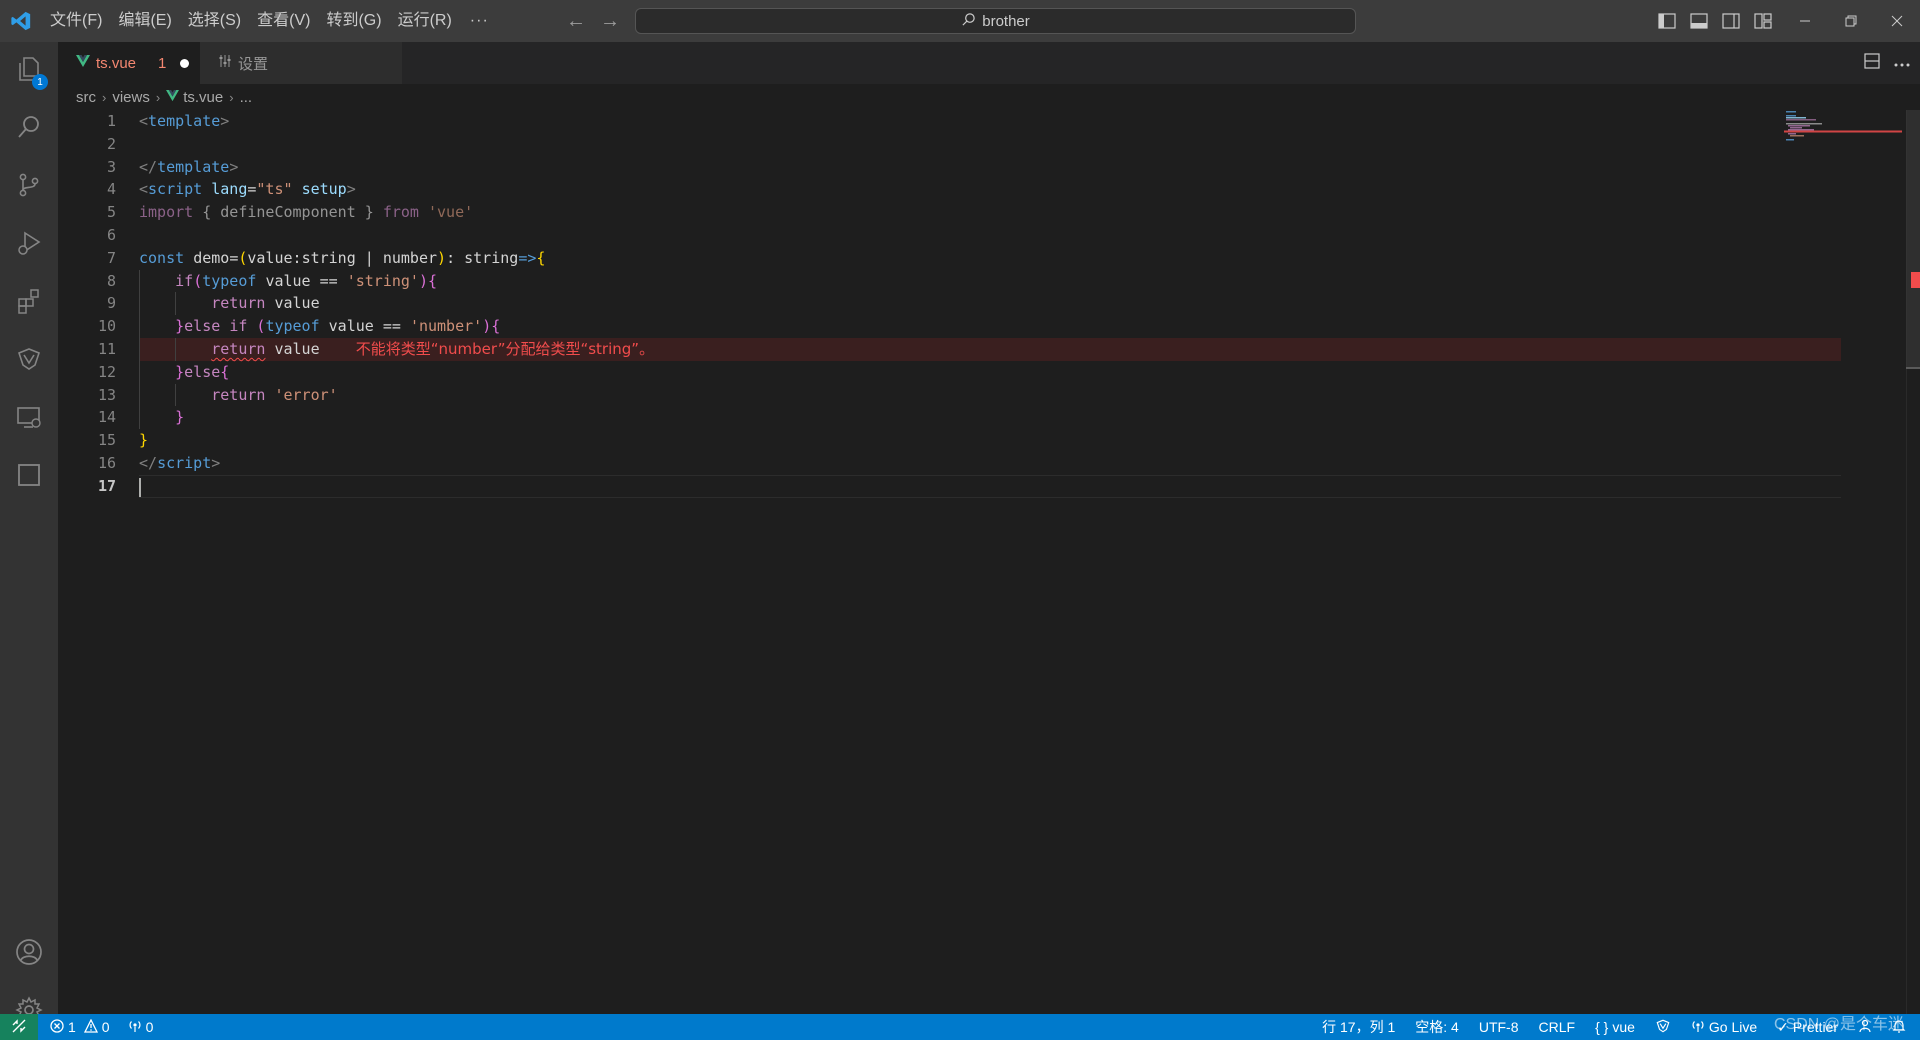  I want to click on menu-go: 转到(G), so click(353, 21).